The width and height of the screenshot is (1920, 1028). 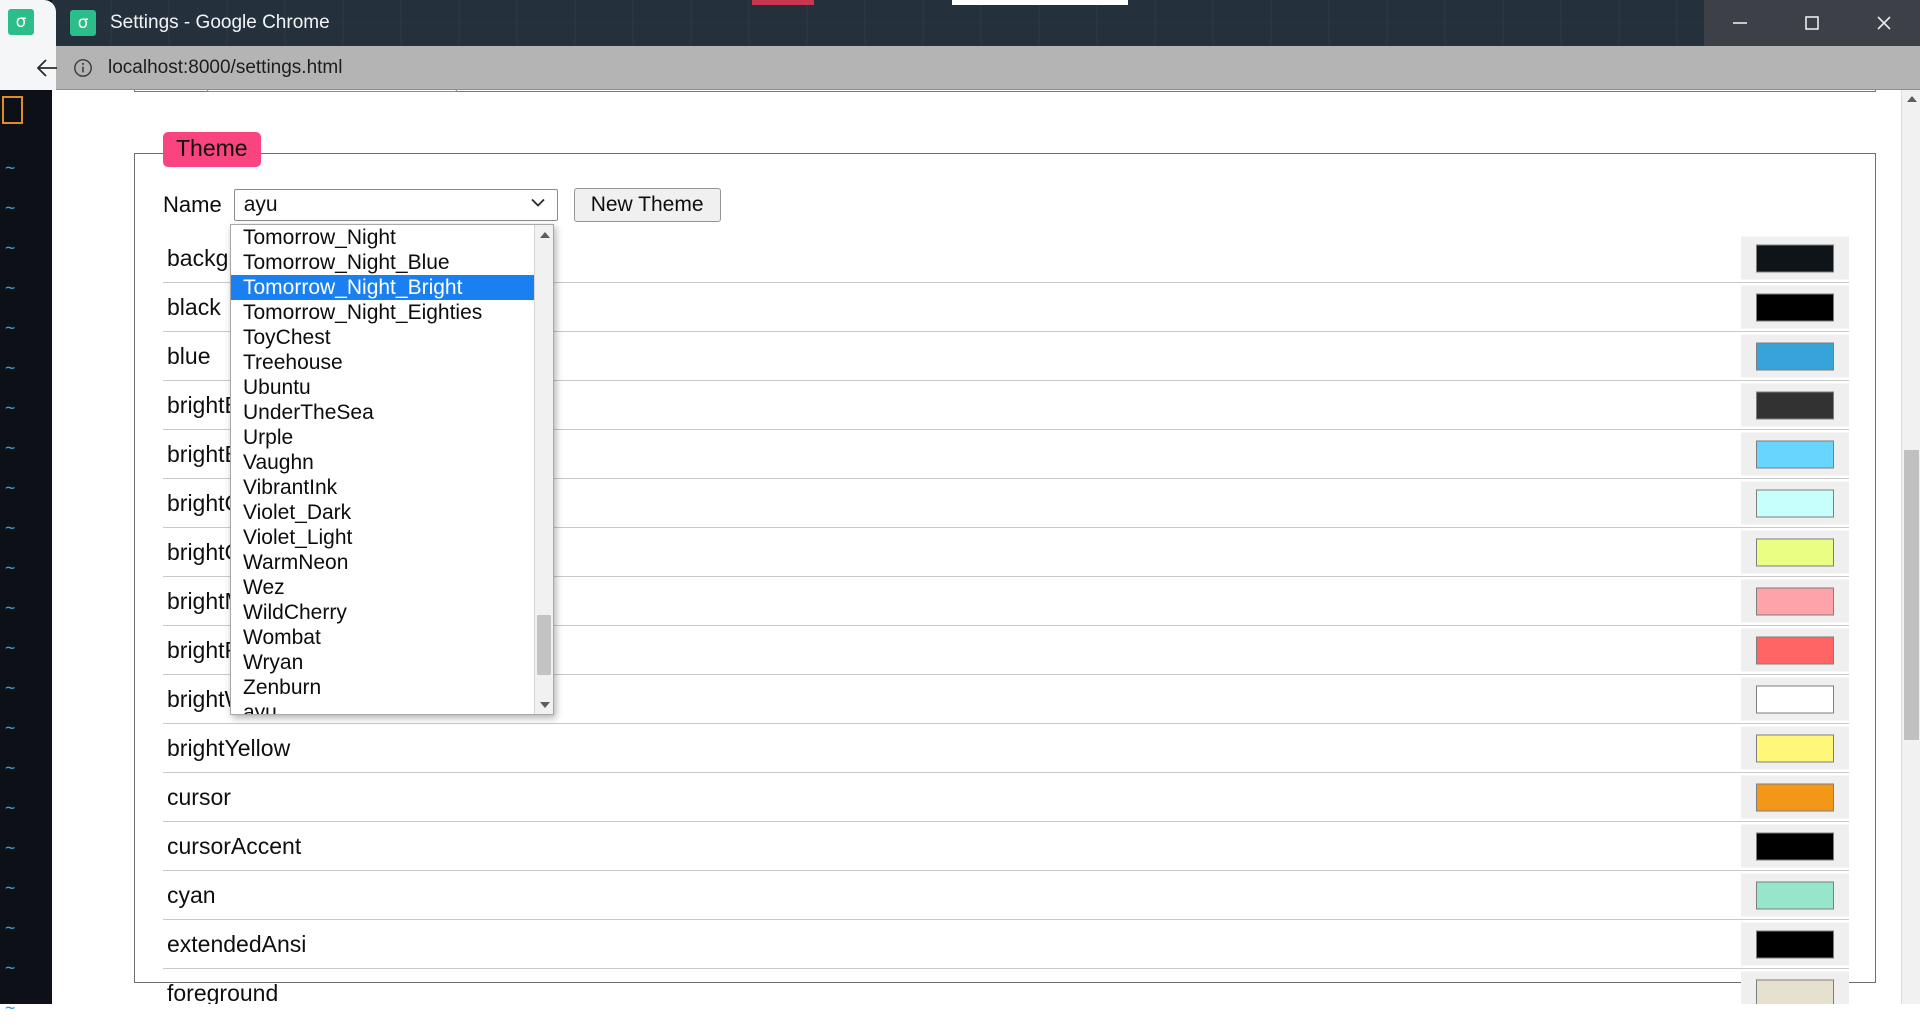 What do you see at coordinates (1040, 2) in the screenshot?
I see `tab-indicator-b` at bounding box center [1040, 2].